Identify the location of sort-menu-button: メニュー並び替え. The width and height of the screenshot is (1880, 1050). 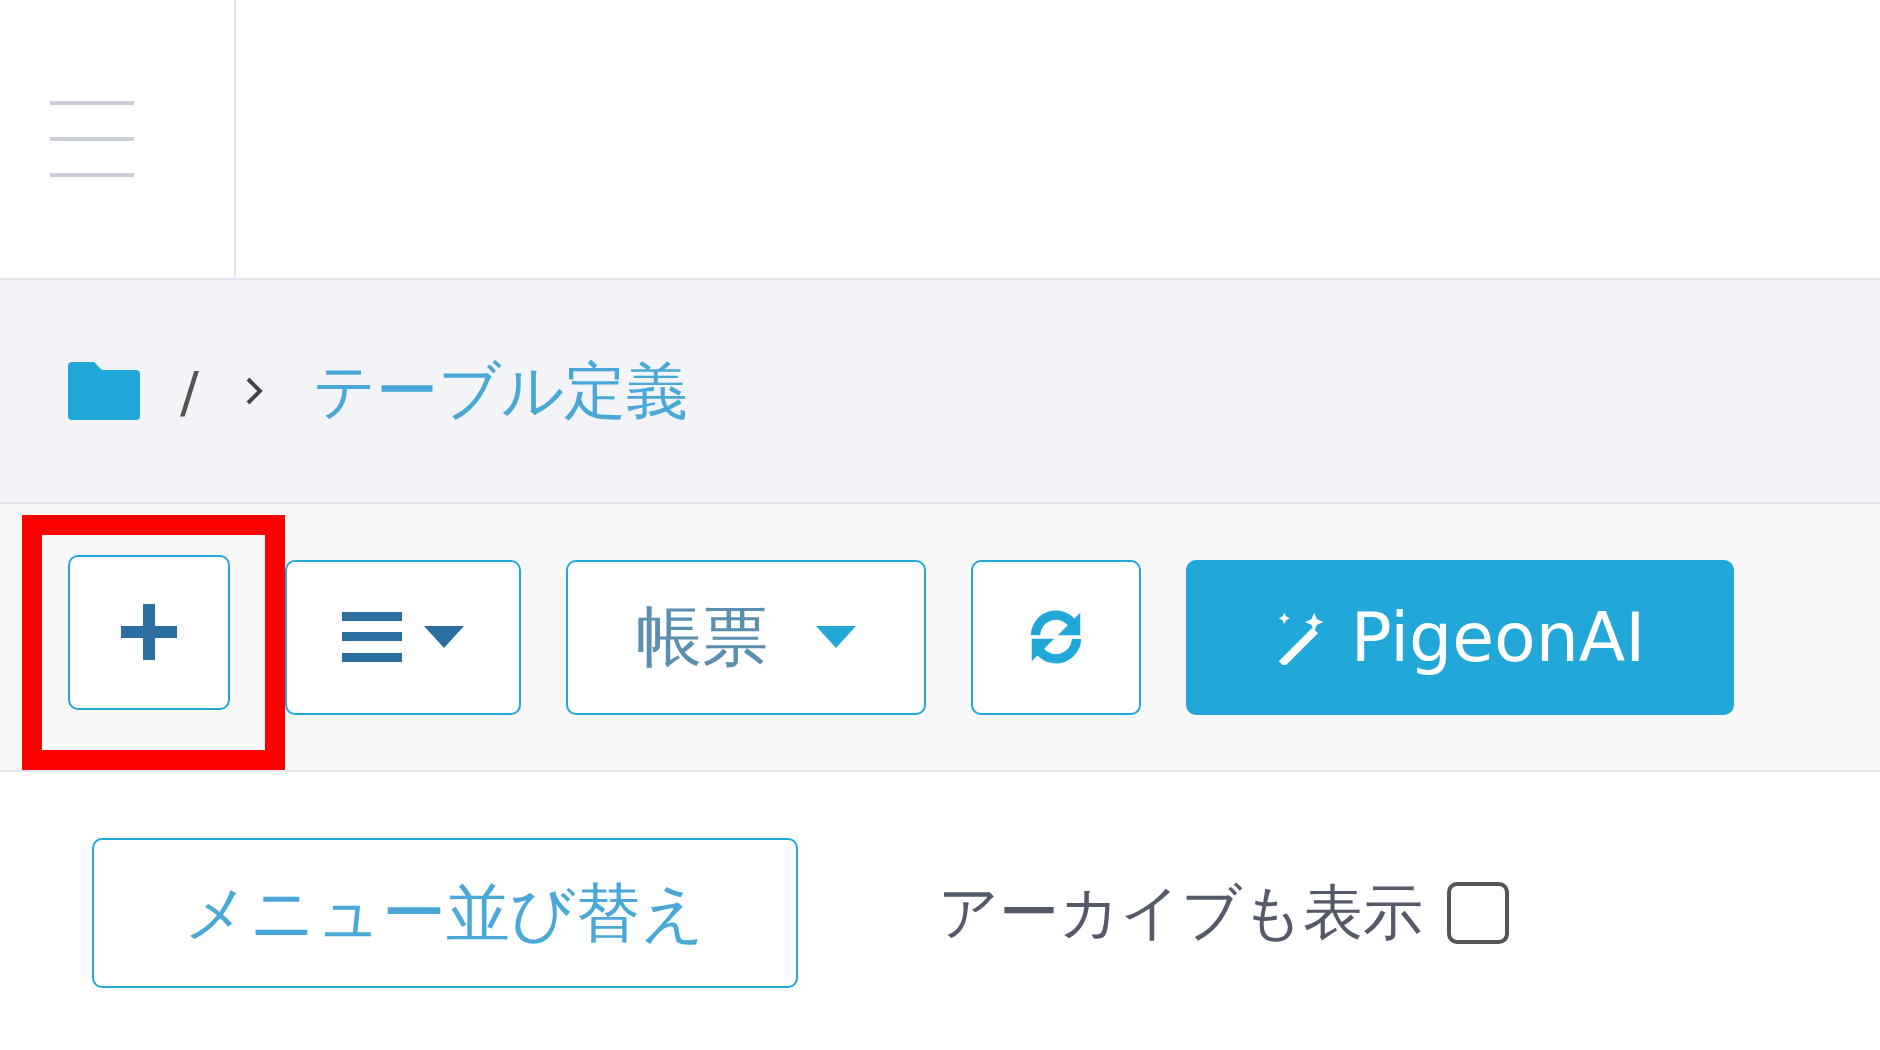
(445, 913).